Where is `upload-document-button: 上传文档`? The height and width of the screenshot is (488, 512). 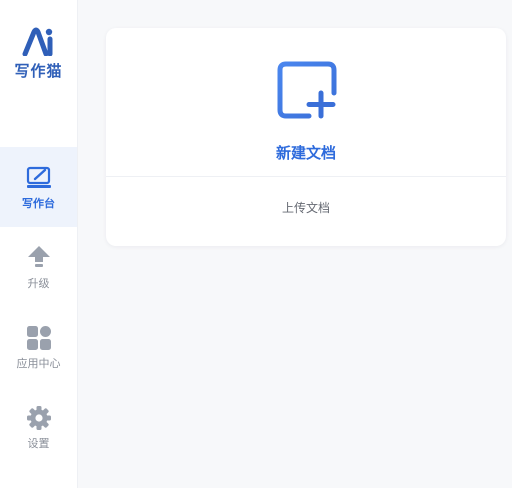 upload-document-button: 上传文档 is located at coordinates (306, 208).